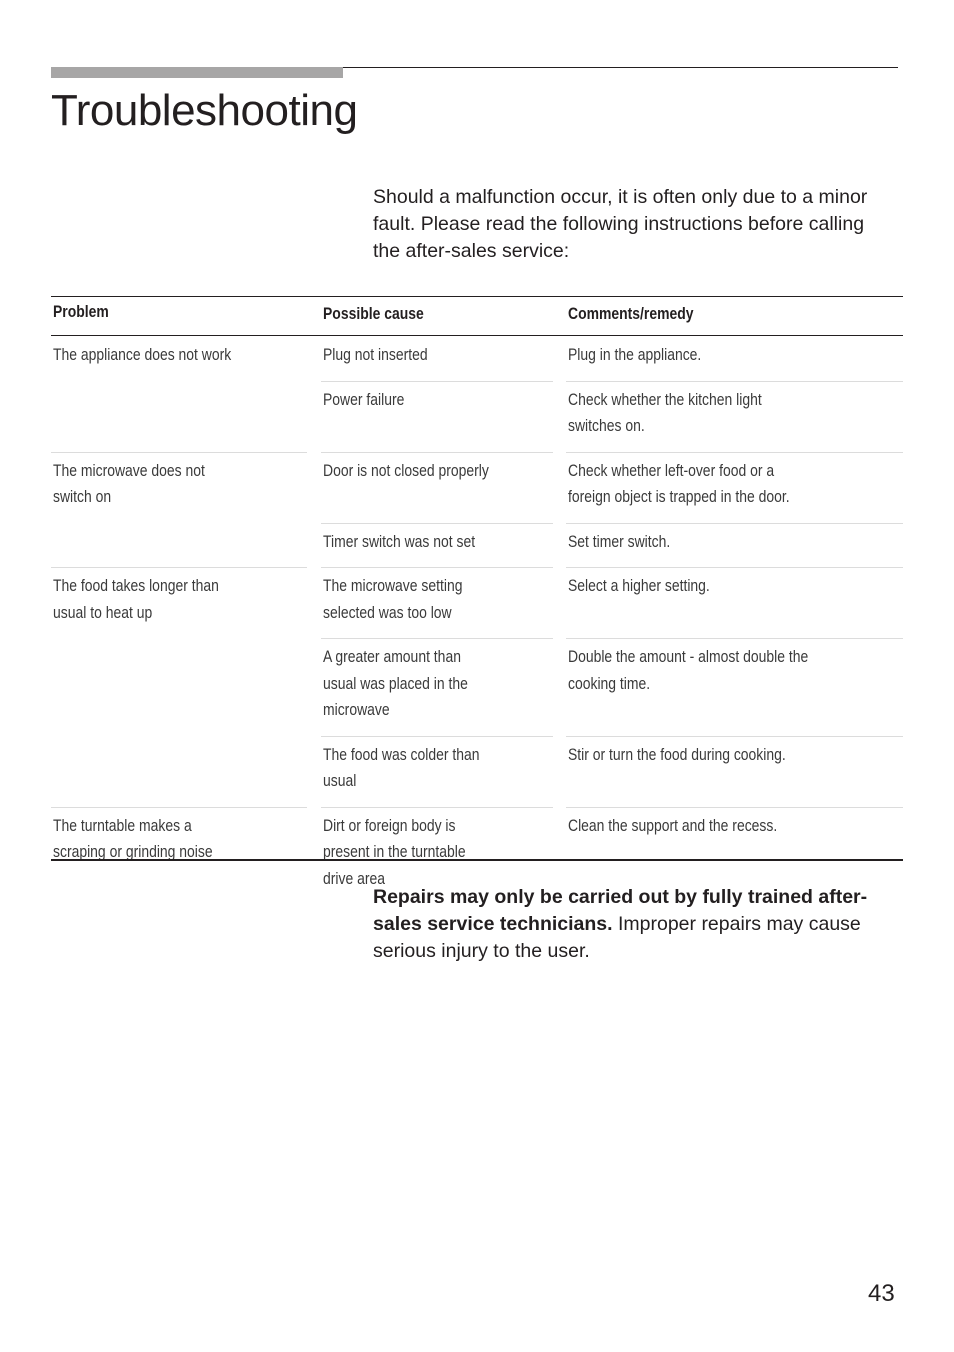  Describe the element at coordinates (477, 860) in the screenshot. I see `table-bottom-rule` at that location.